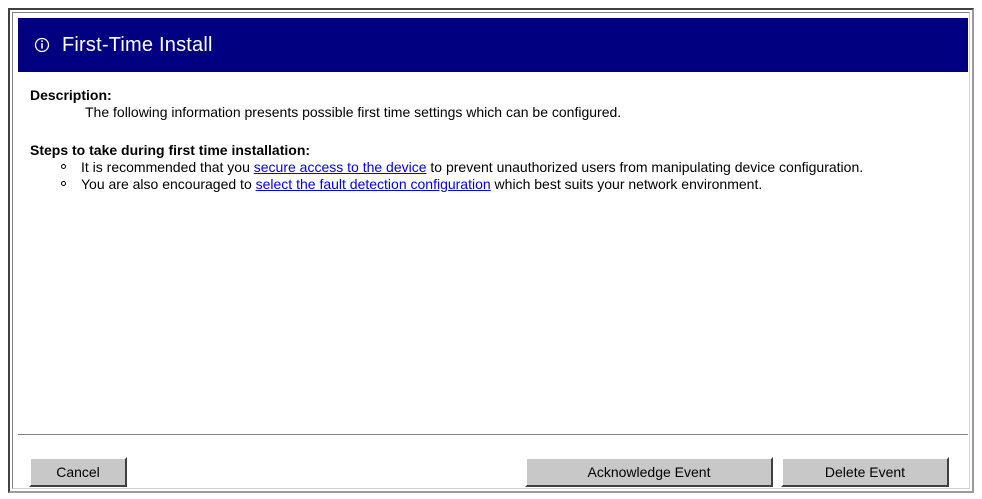 The image size is (982, 499). What do you see at coordinates (340, 167) in the screenshot?
I see `secure-access-link: secure access to the device` at bounding box center [340, 167].